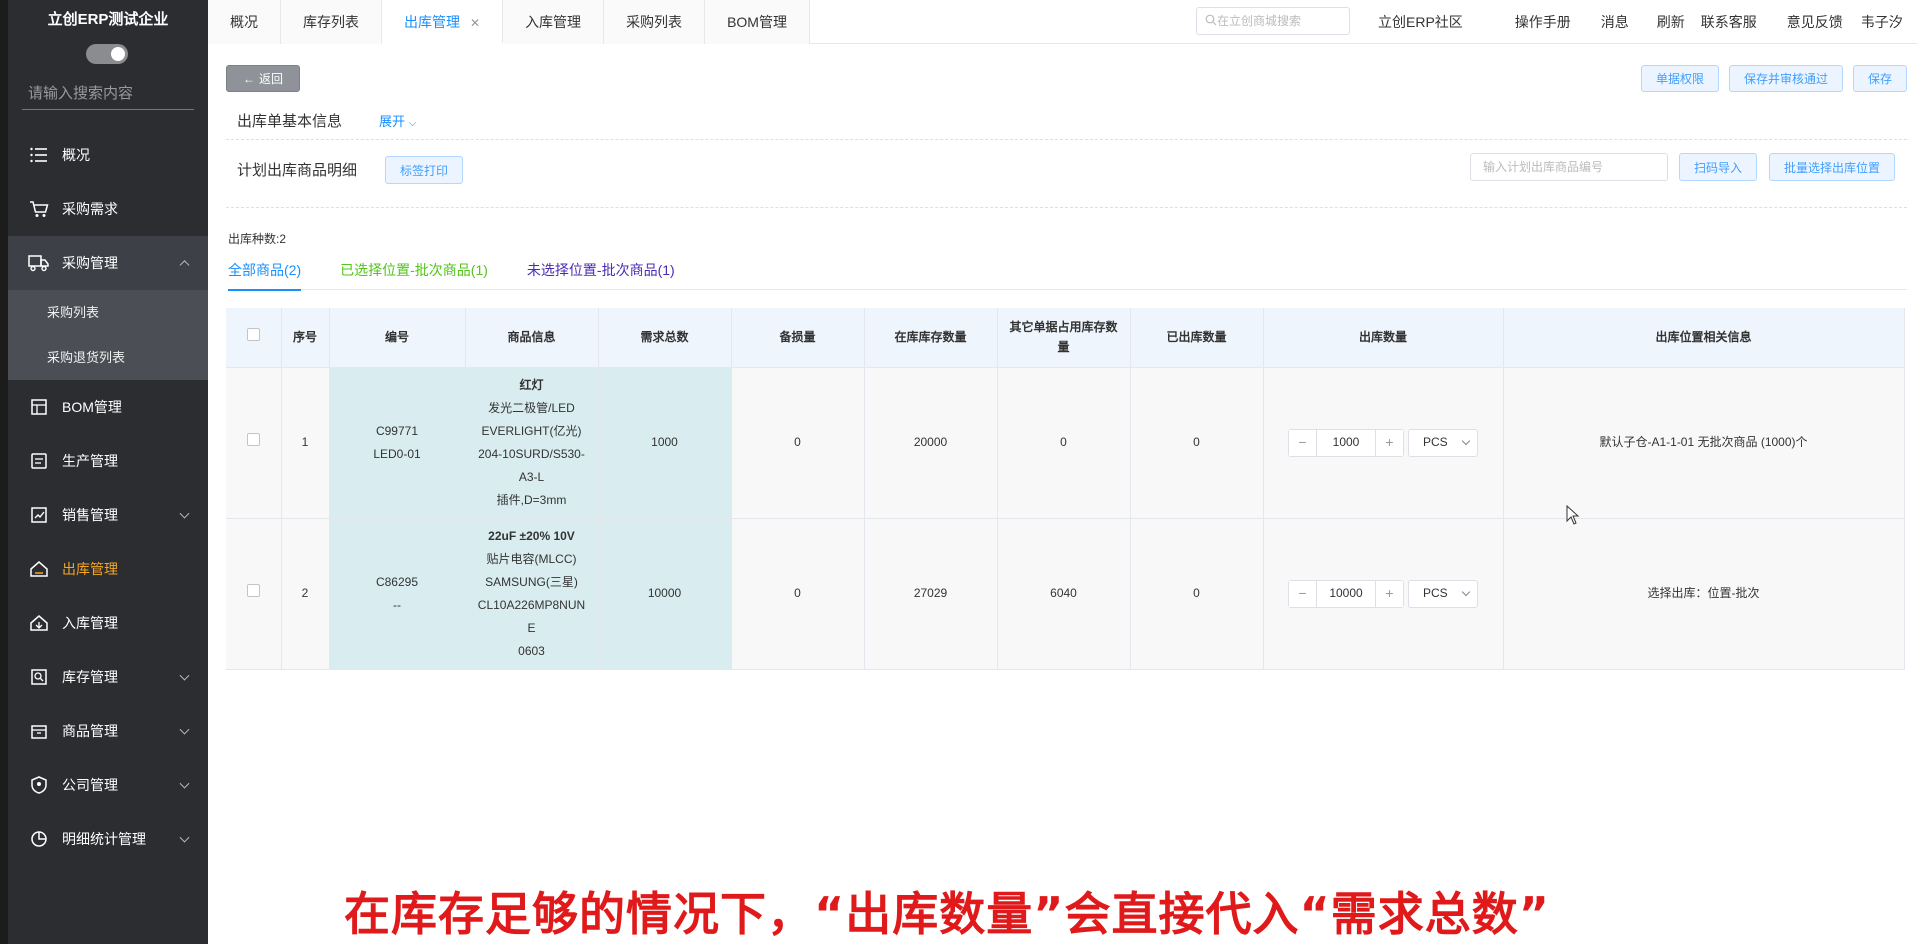 Image resolution: width=1917 pixels, height=944 pixels. Describe the element at coordinates (108, 569) in the screenshot. I see `sidebar-item-outbound: 出库管理` at that location.